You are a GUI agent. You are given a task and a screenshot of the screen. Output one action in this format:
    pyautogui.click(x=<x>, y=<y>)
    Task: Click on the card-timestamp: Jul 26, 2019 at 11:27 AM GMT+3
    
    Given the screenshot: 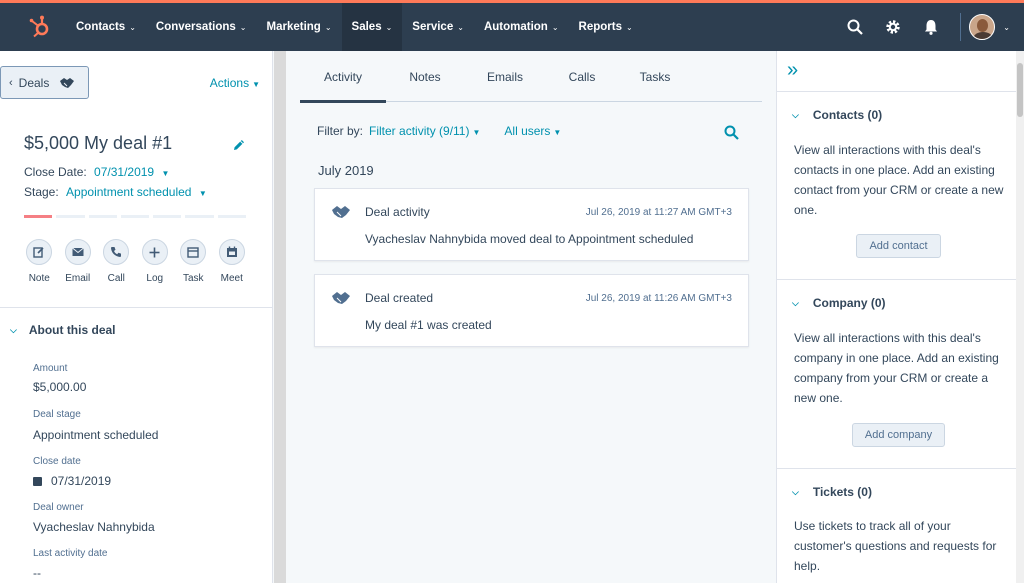 What is the action you would take?
    pyautogui.click(x=658, y=212)
    